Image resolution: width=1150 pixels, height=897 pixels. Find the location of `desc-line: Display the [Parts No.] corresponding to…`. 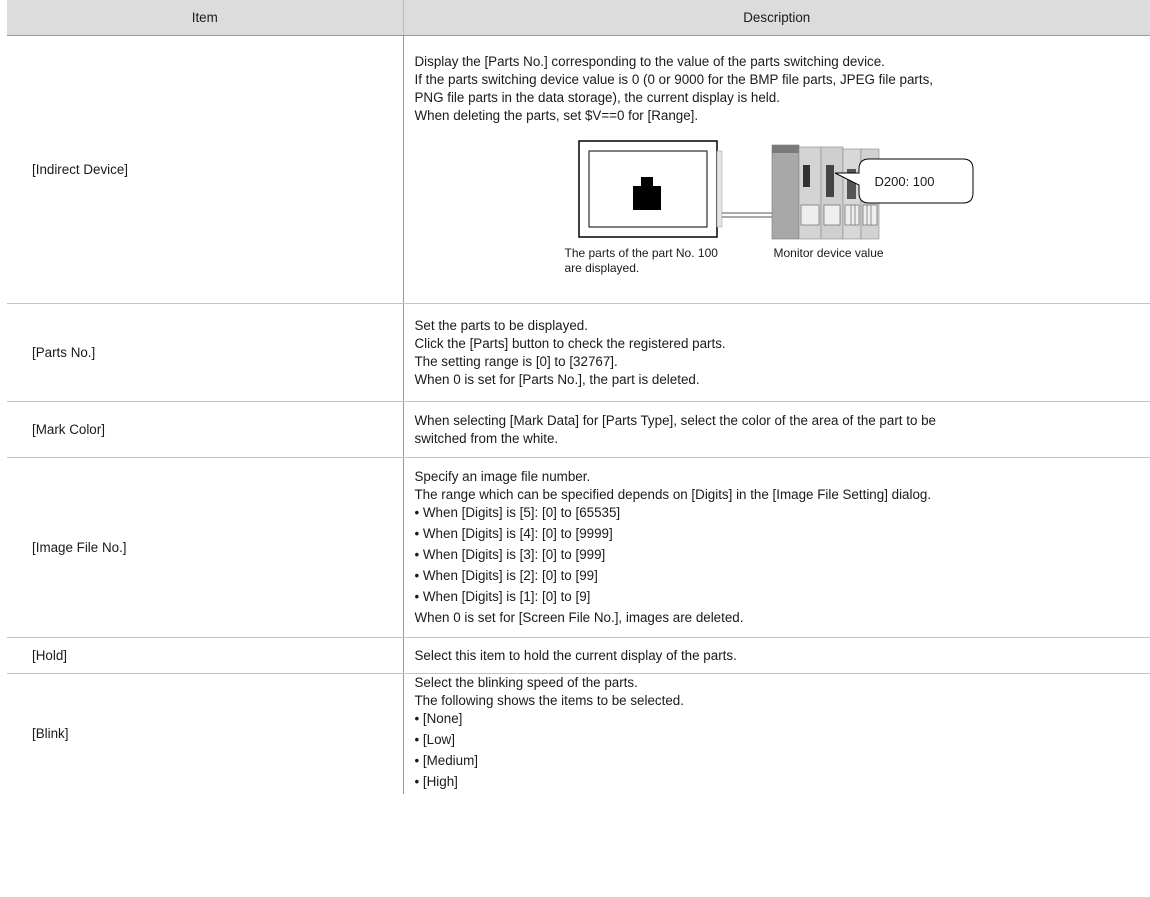

desc-line: Display the [Parts No.] corresponding to… is located at coordinates (649, 61).